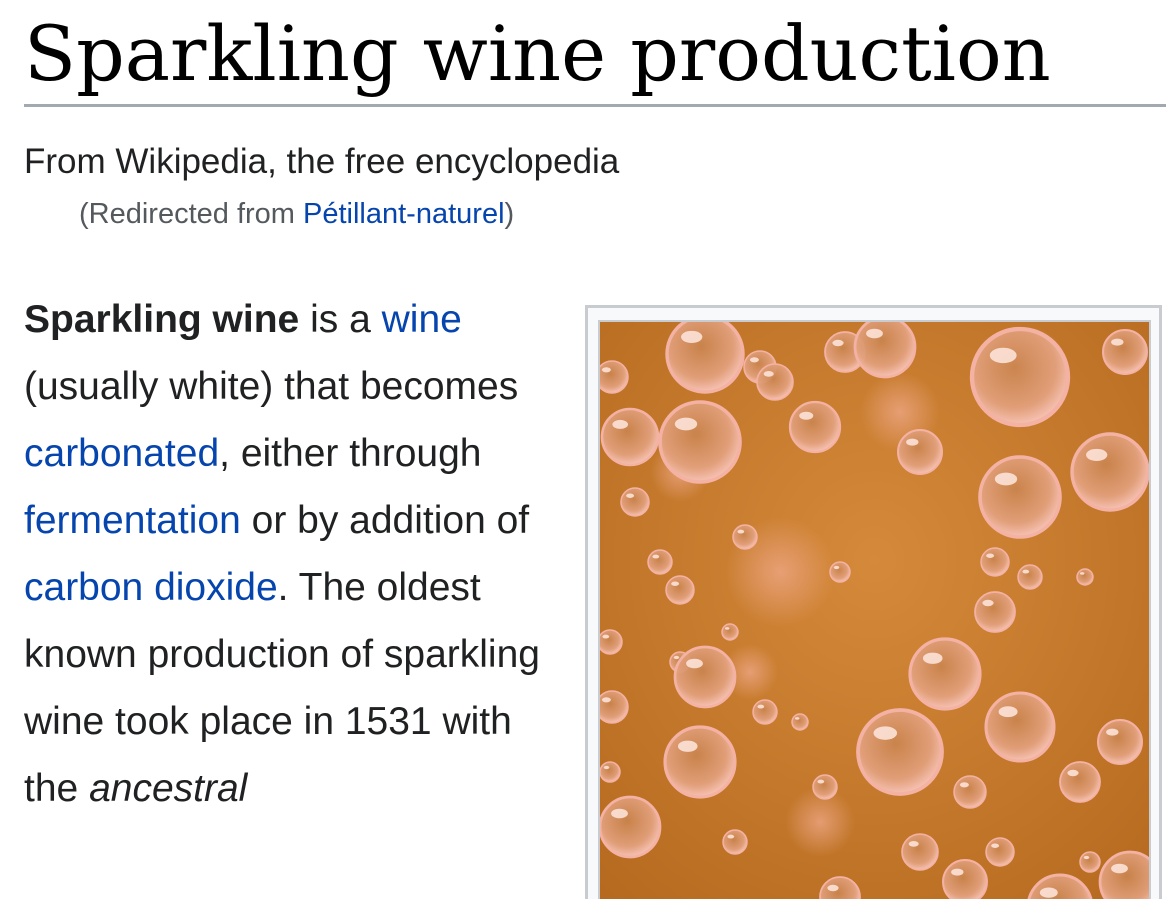 The image size is (1172, 899). What do you see at coordinates (151, 587) in the screenshot?
I see `link-carbon-dioxide: carbon dioxide` at bounding box center [151, 587].